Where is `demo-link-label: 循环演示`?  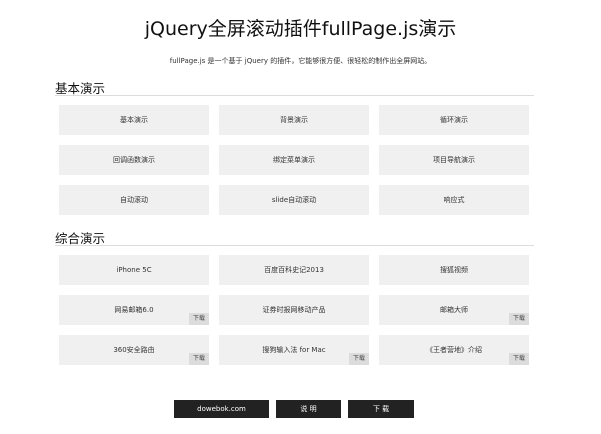
demo-link-label: 循环演示 is located at coordinates (454, 120).